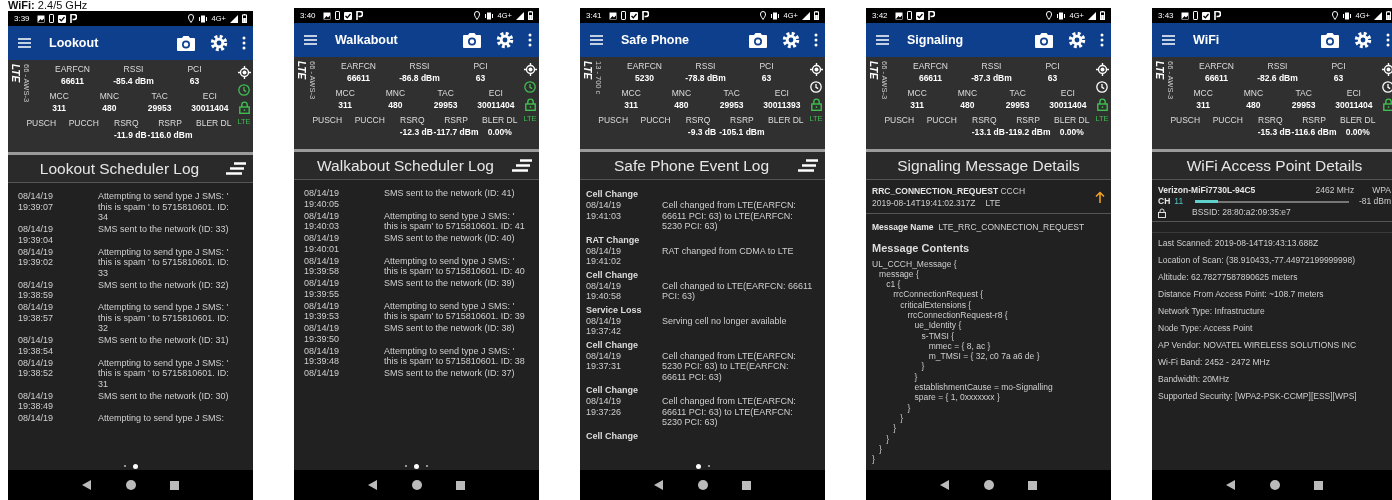  I want to click on vibrate-icon, so click(1346, 15).